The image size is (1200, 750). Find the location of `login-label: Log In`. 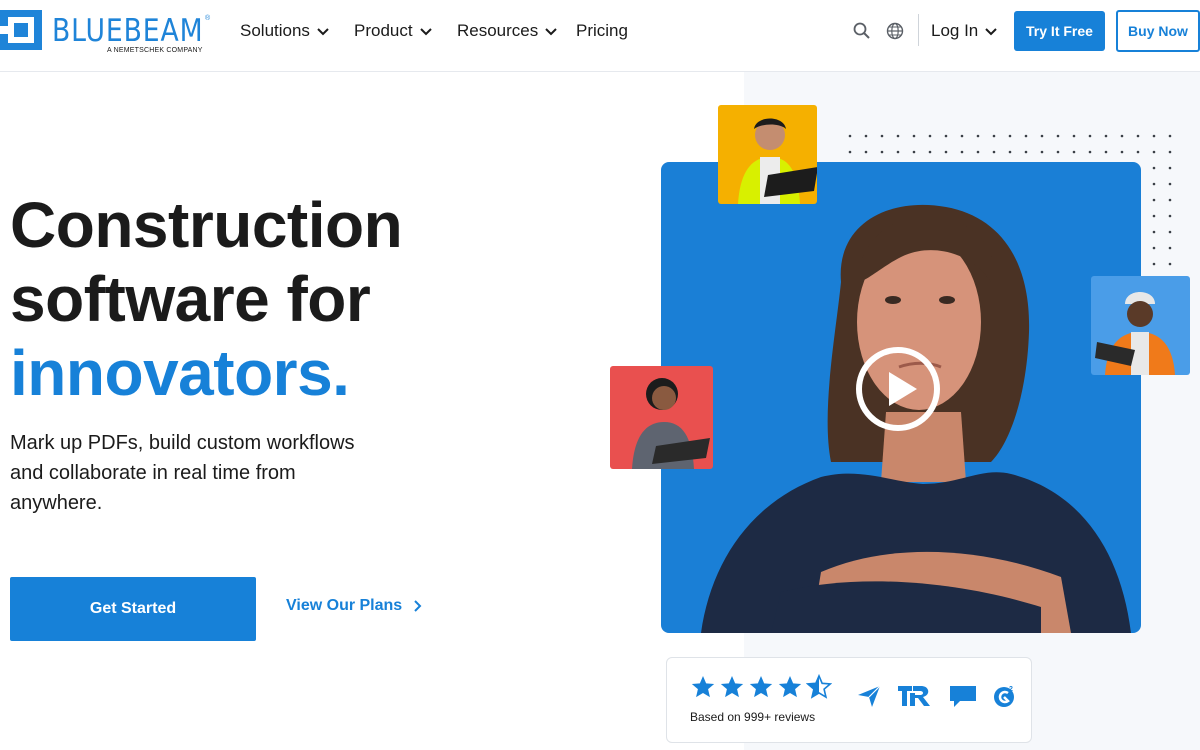

login-label: Log In is located at coordinates (955, 30).